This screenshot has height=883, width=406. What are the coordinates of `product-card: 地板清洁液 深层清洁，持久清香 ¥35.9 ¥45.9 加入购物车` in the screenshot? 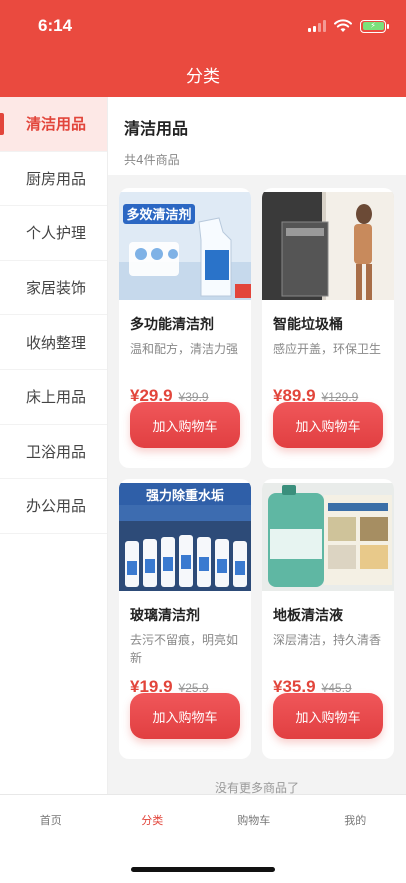 It's located at (328, 619).